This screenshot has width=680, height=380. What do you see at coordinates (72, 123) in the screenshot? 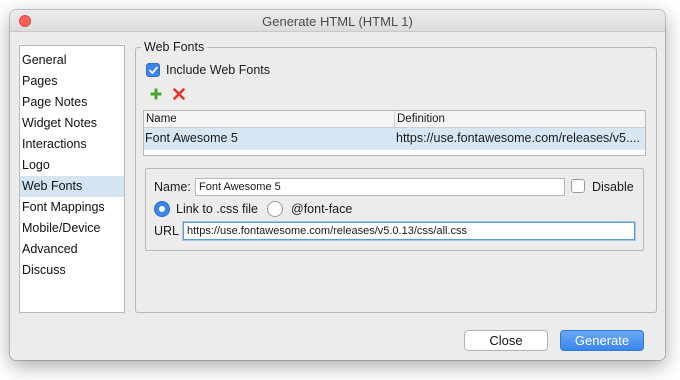
I see `sidebar-item-widget-notes: Widget Notes` at bounding box center [72, 123].